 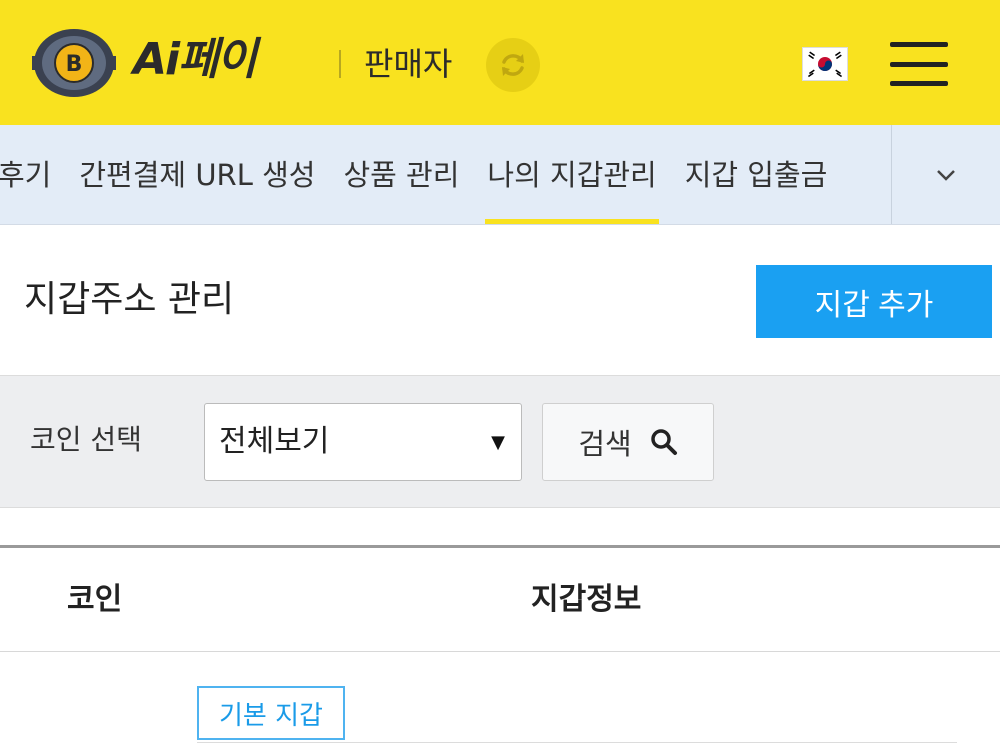 I want to click on role-switch-button, so click(x=513, y=65).